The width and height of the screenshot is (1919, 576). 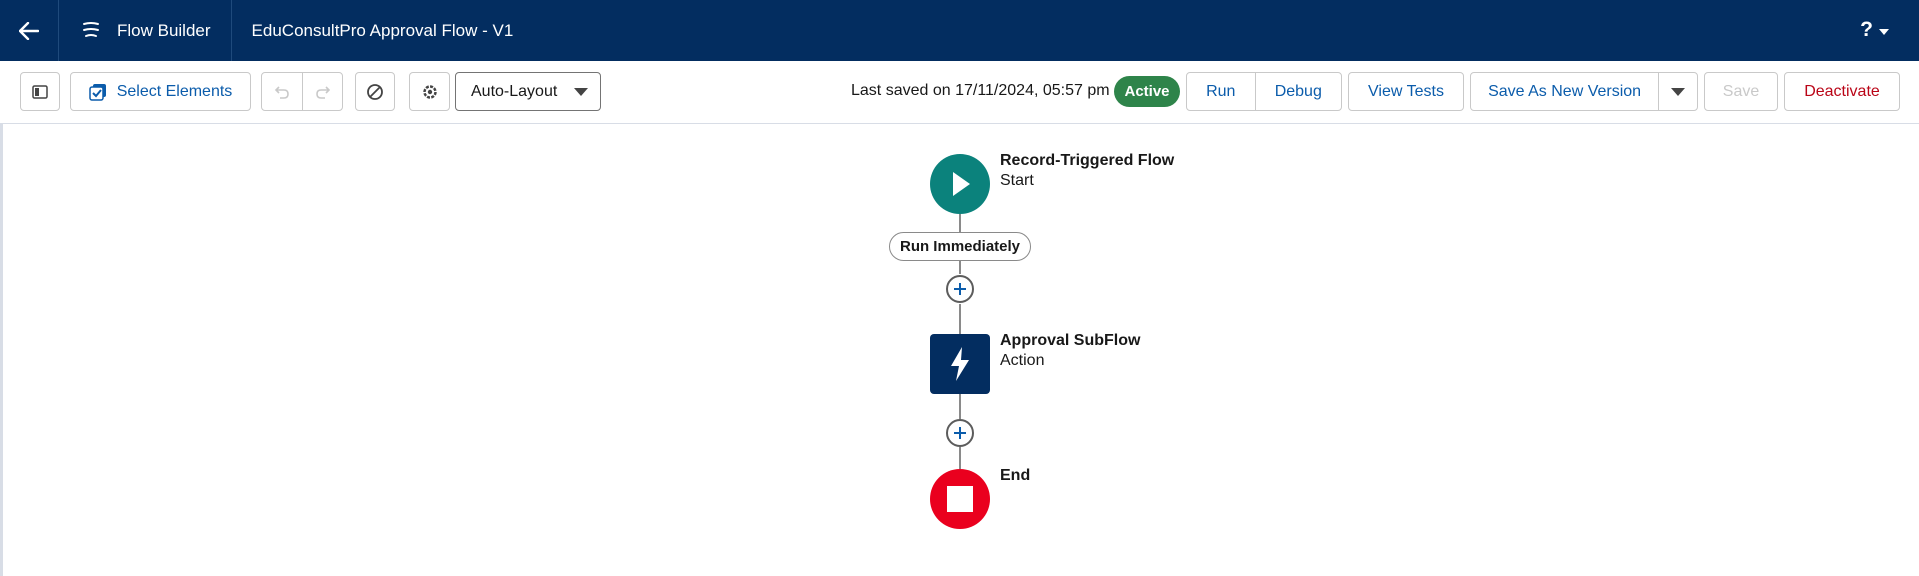 I want to click on settings-button, so click(x=429, y=91).